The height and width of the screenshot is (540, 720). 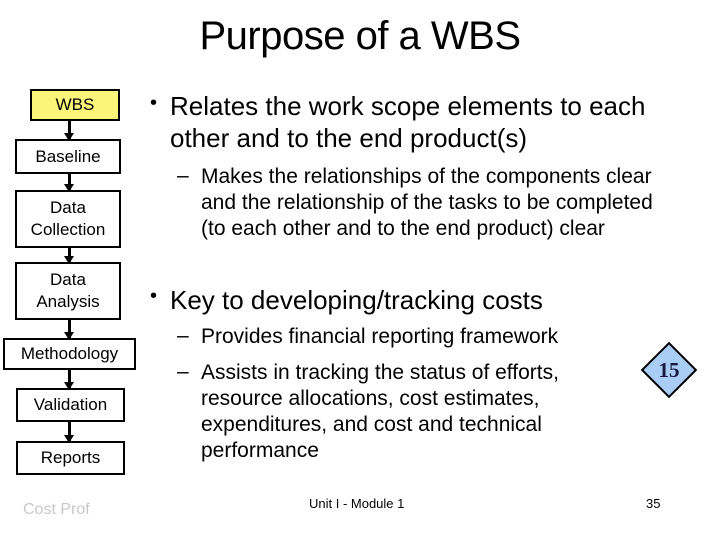 I want to click on flow-step-label: Data Analysis, so click(x=68, y=290).